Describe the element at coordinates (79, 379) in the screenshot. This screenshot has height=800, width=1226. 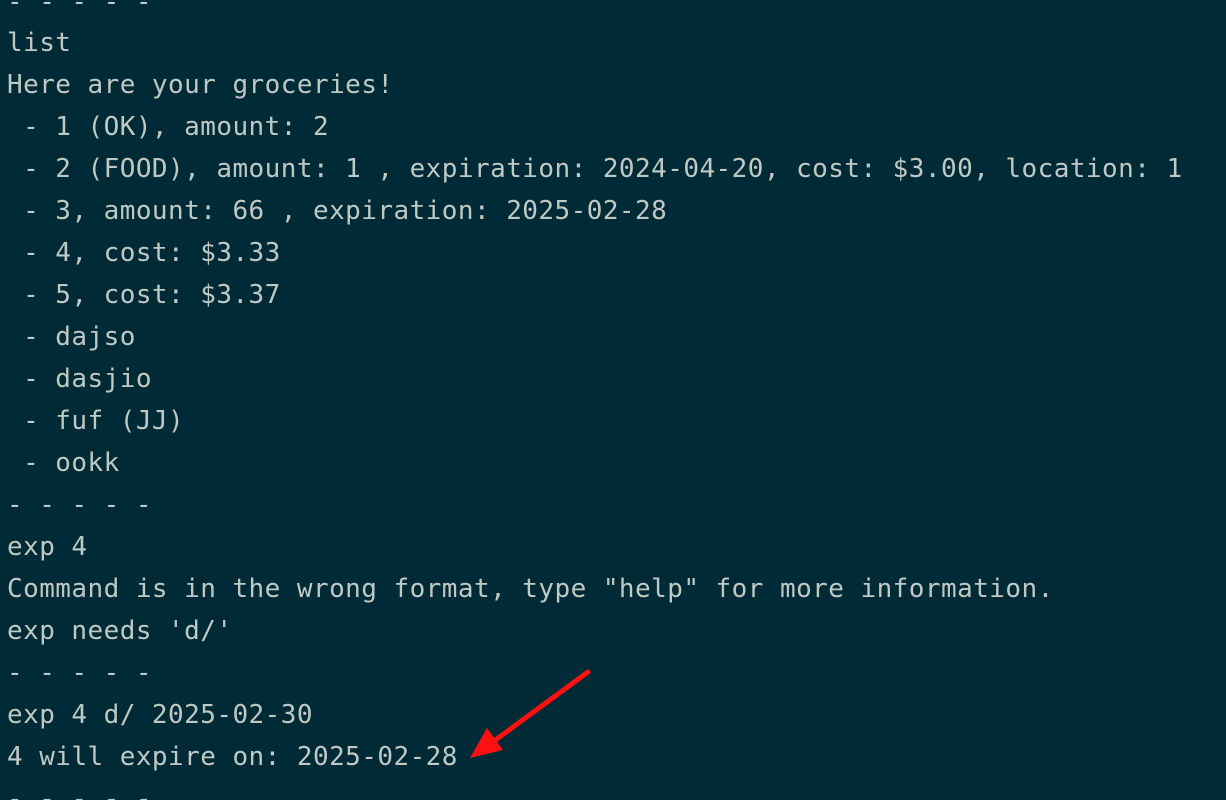
I see `grocery-list-item: - dasjio` at that location.